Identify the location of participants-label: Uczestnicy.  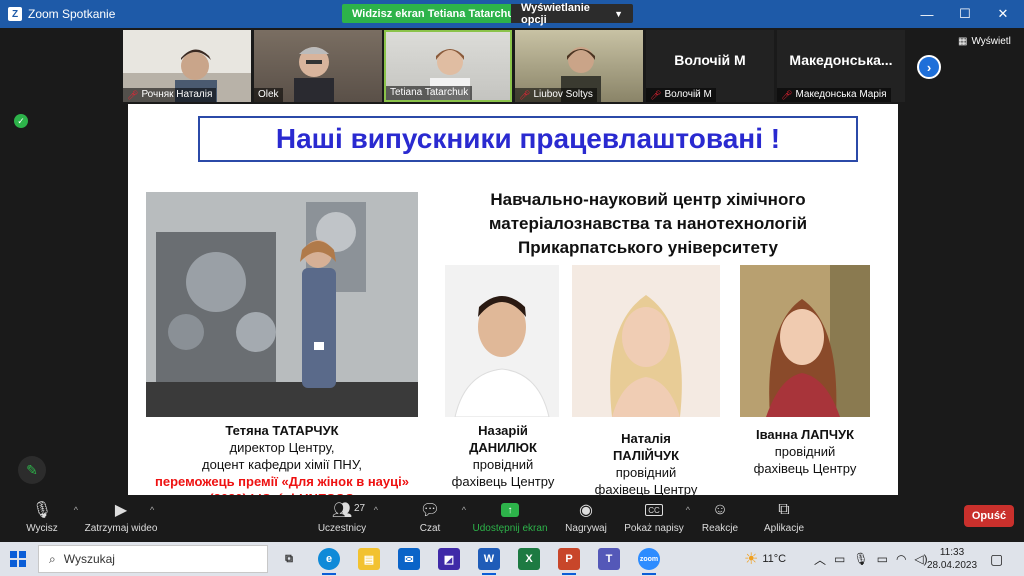
(342, 528).